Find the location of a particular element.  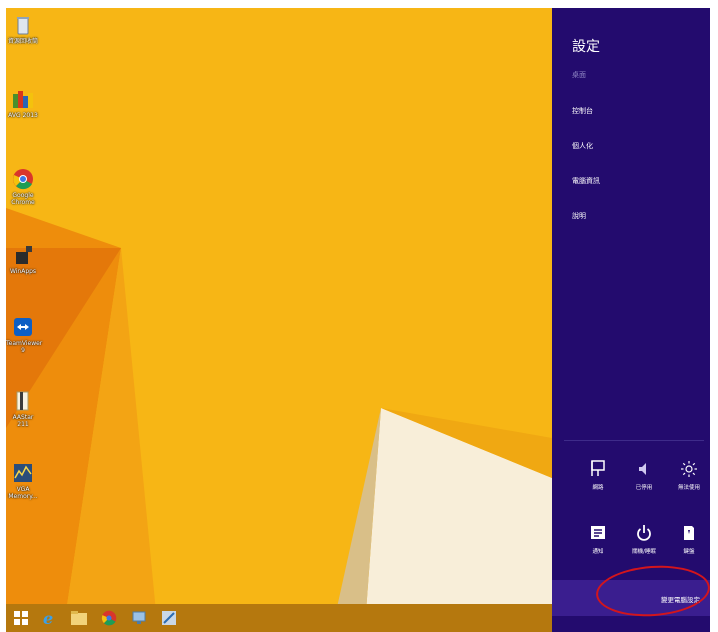

teamviewer-icon is located at coordinates (23, 327).